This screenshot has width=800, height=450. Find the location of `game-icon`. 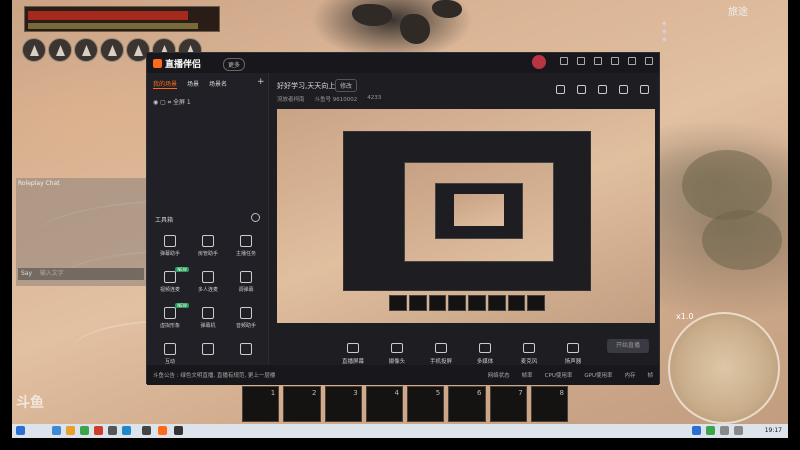

game-icon is located at coordinates (178, 430).